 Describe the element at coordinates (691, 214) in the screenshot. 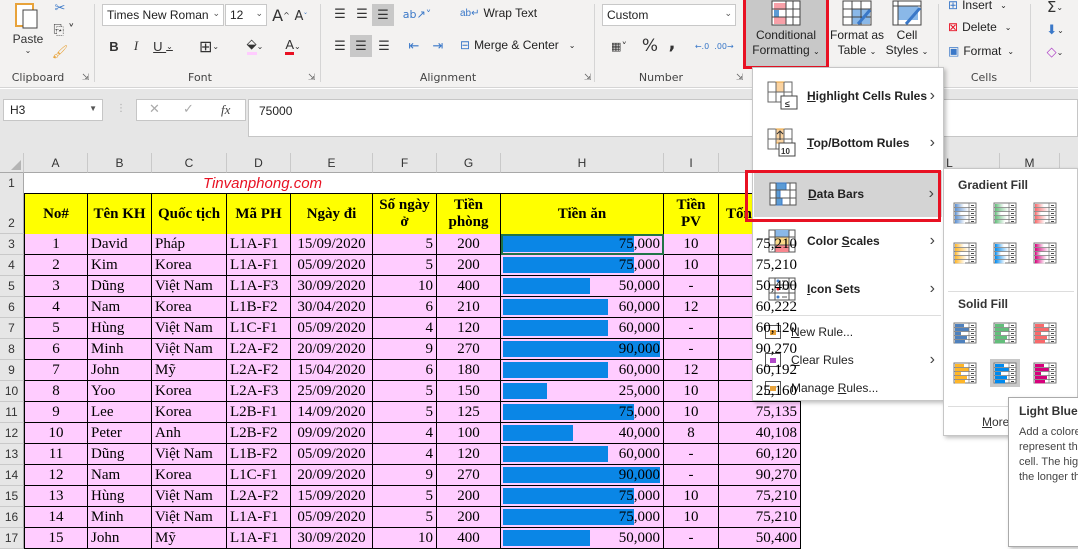

I see `header-cell: Tiền PV` at that location.